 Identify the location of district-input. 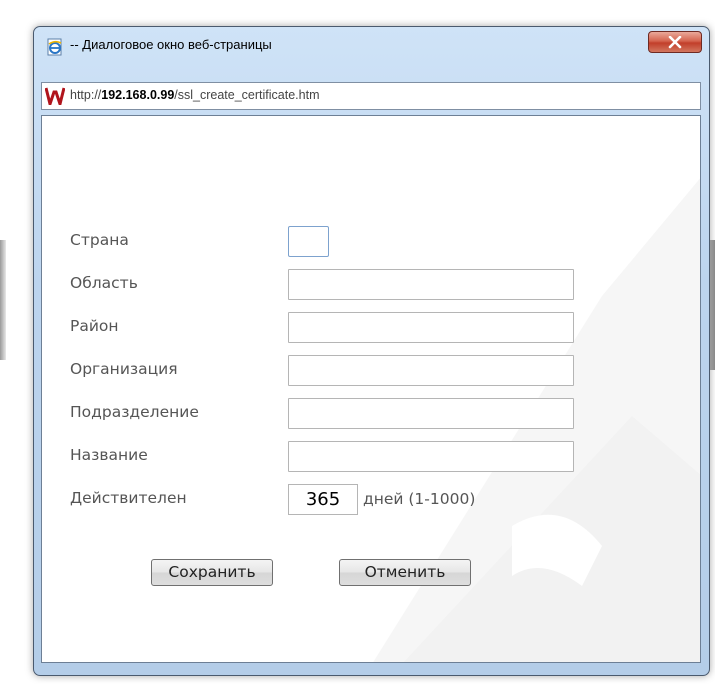
(431, 327).